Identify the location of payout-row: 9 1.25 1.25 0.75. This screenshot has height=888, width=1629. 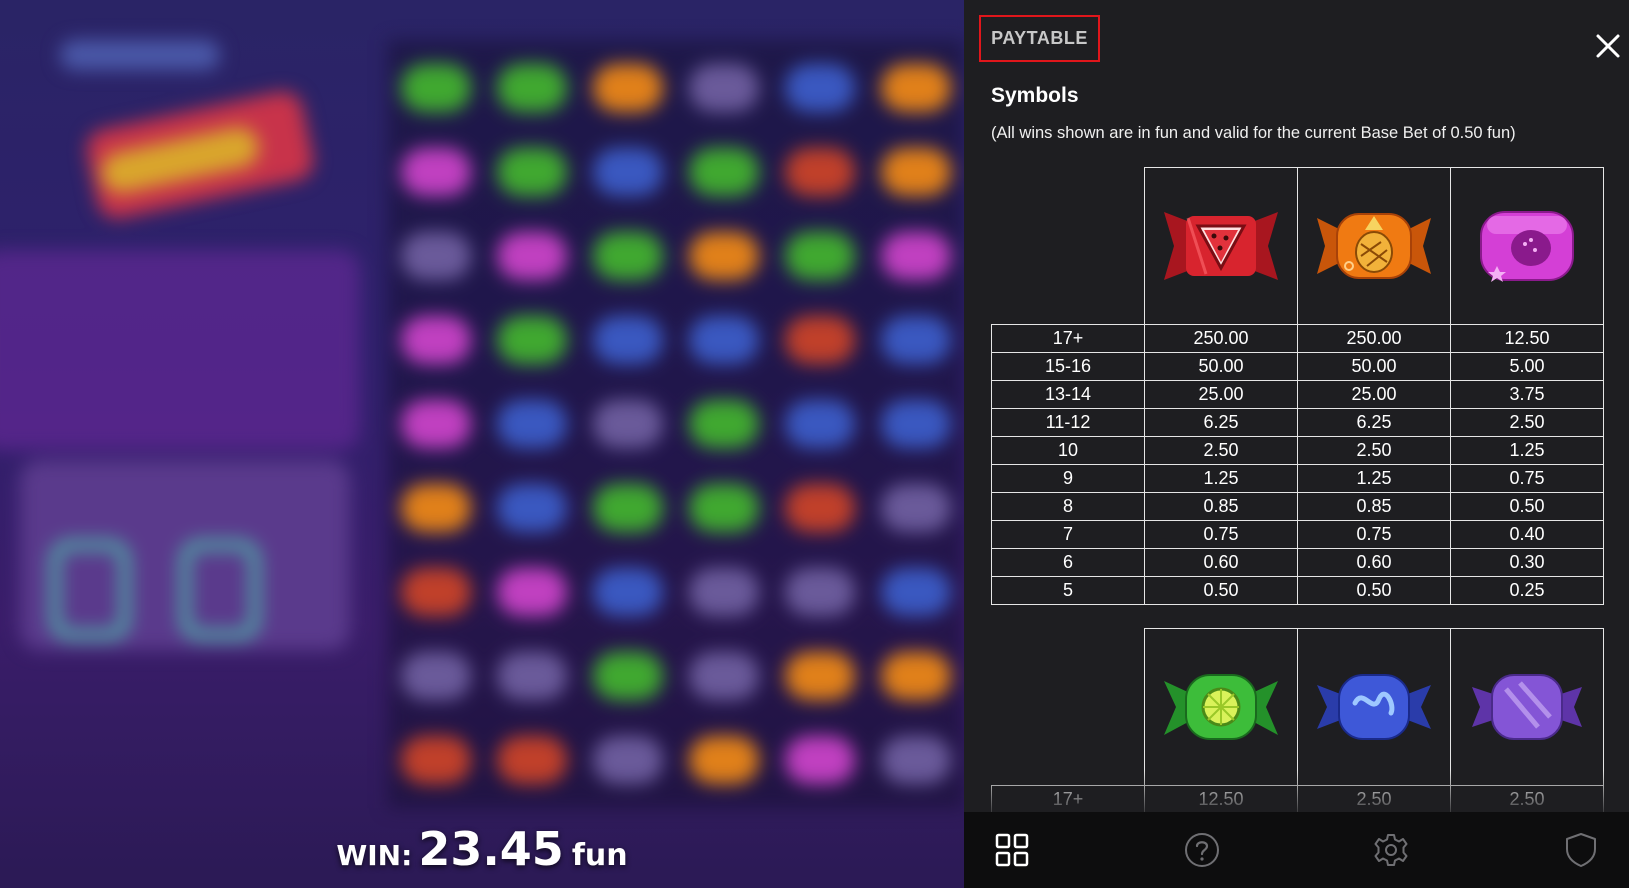
(1297, 478).